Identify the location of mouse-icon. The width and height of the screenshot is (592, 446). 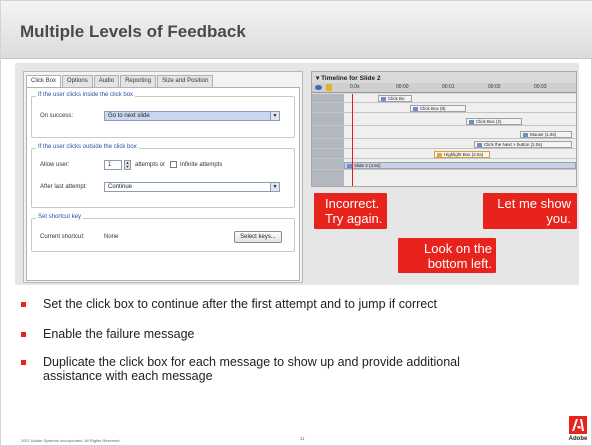
(525, 135).